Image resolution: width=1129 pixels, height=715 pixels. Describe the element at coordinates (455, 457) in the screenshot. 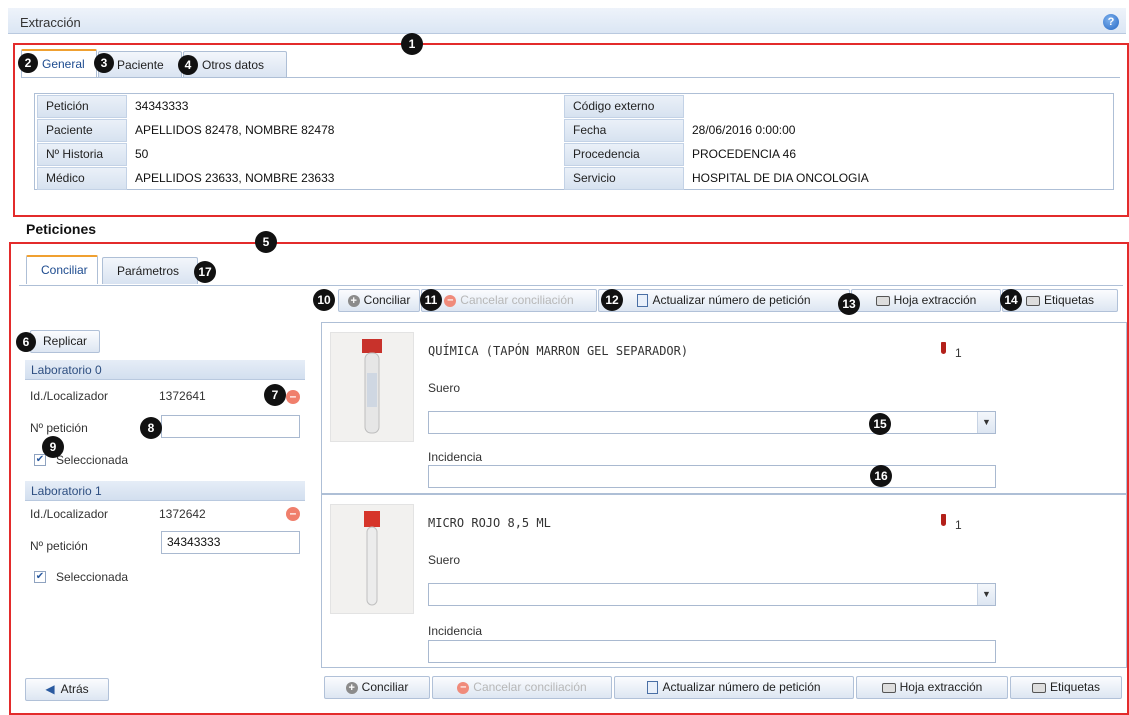

I see `tube-0-incidencia-label: Incidencia` at that location.